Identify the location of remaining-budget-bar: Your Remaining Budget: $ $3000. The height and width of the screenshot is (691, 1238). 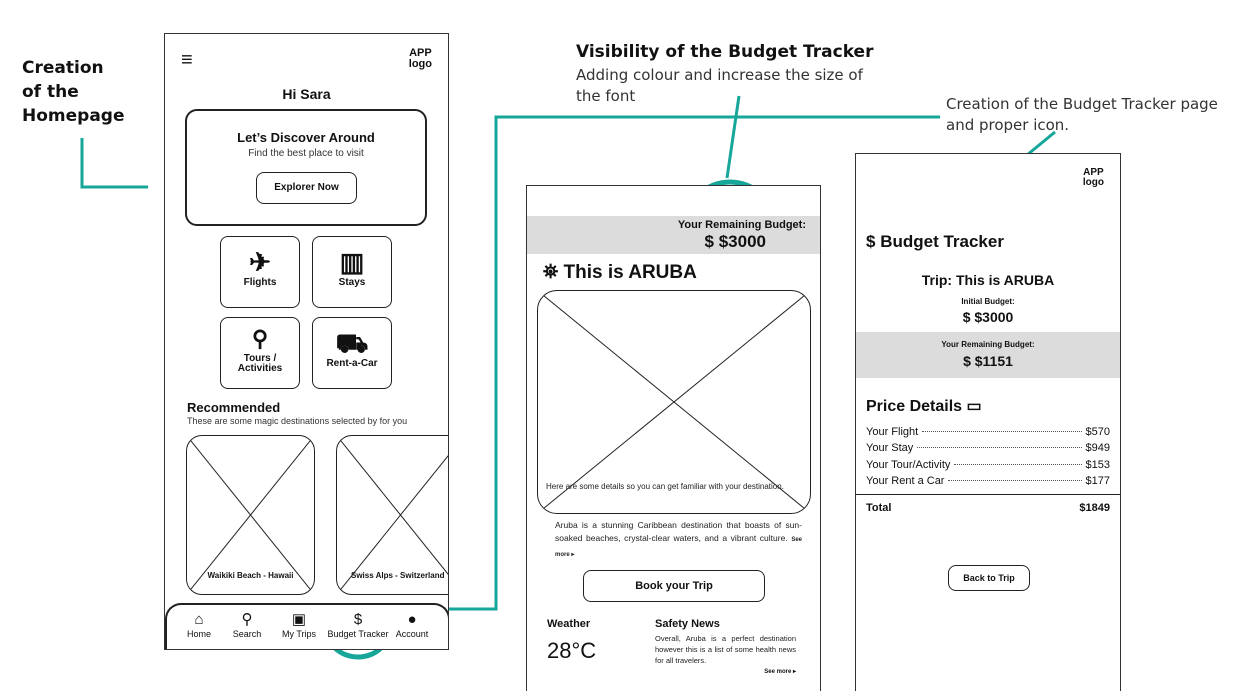
(673, 235).